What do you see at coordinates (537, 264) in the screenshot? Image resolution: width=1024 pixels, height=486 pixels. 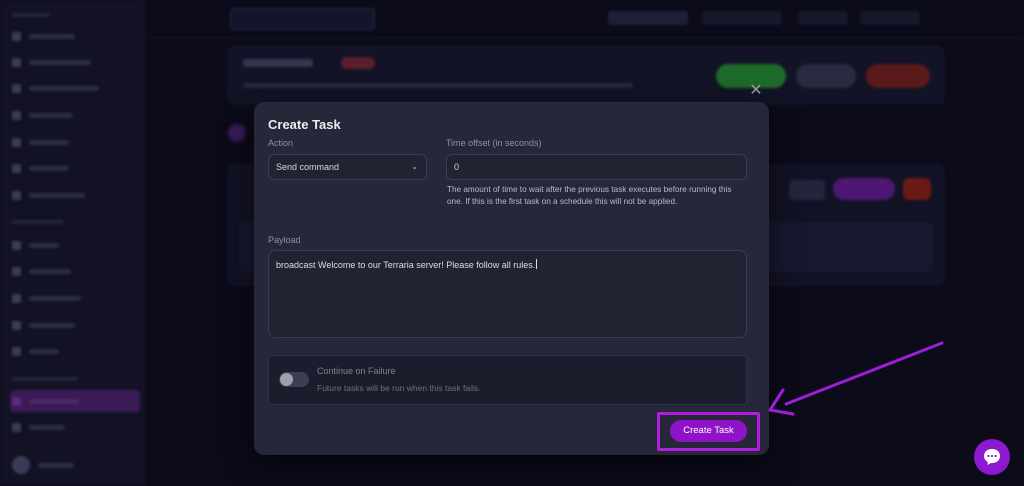 I see `text-caret` at bounding box center [537, 264].